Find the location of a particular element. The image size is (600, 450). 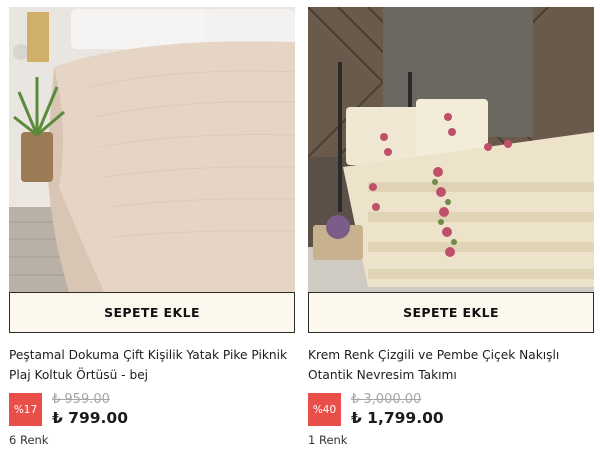

product-title-line: Krem Renk Çizgili ve Pembe Çiçek Nakışlı is located at coordinates (453, 355).